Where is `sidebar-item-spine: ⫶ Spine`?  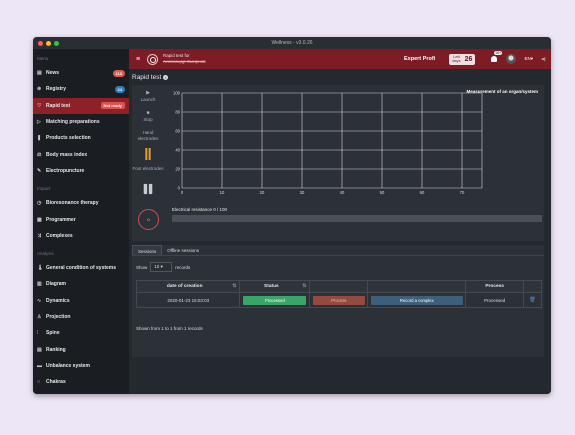 sidebar-item-spine: ⫶ Spine is located at coordinates (81, 333).